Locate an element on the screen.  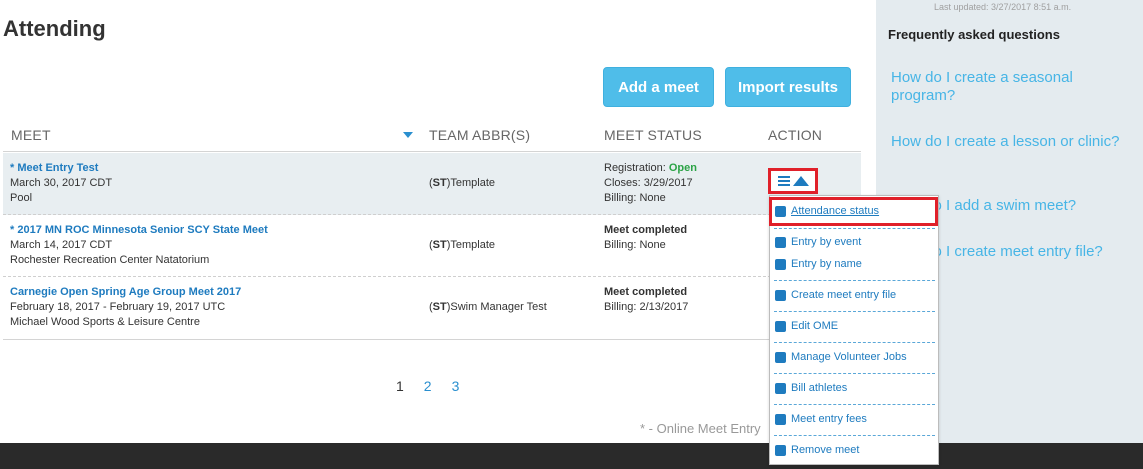
menu-item-bill-athletes: Bill athletes is located at coordinates (811, 388).